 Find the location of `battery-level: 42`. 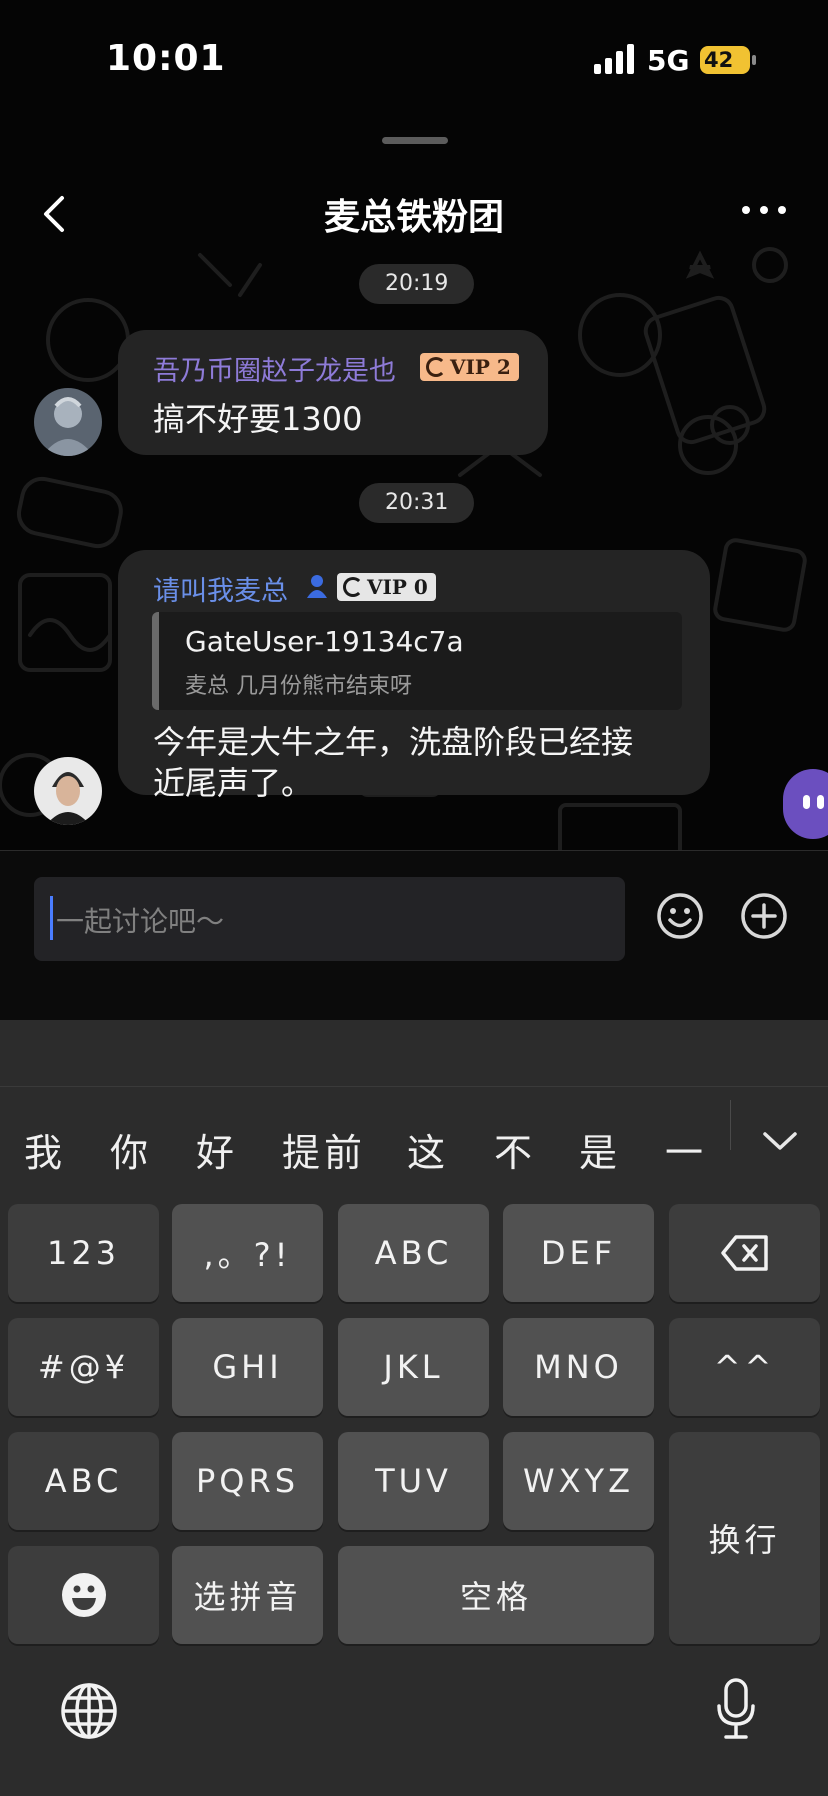

battery-level: 42 is located at coordinates (719, 60).